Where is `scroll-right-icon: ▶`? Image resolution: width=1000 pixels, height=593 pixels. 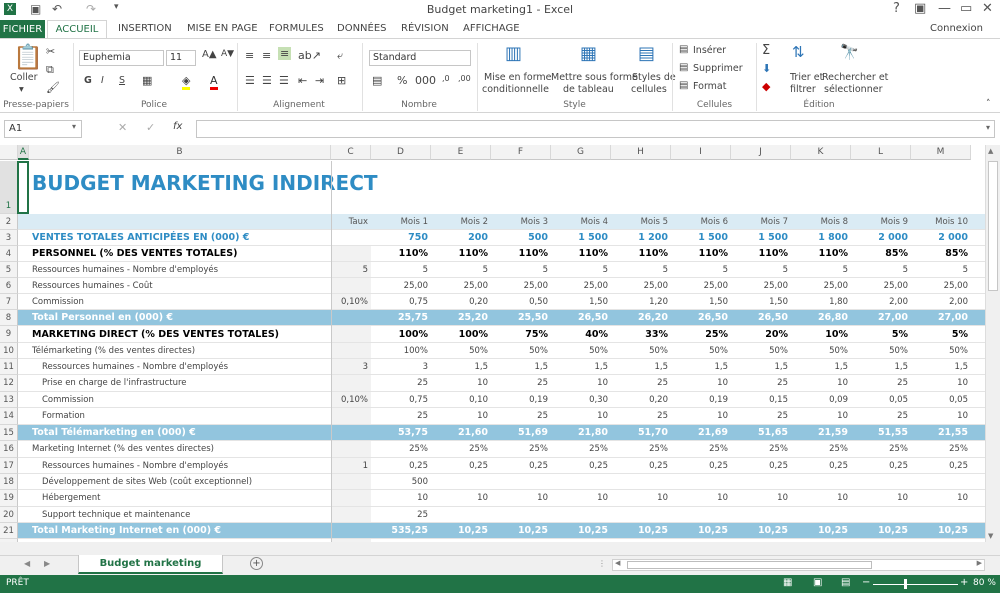
scroll-right-icon: ▶ is located at coordinates (979, 563).